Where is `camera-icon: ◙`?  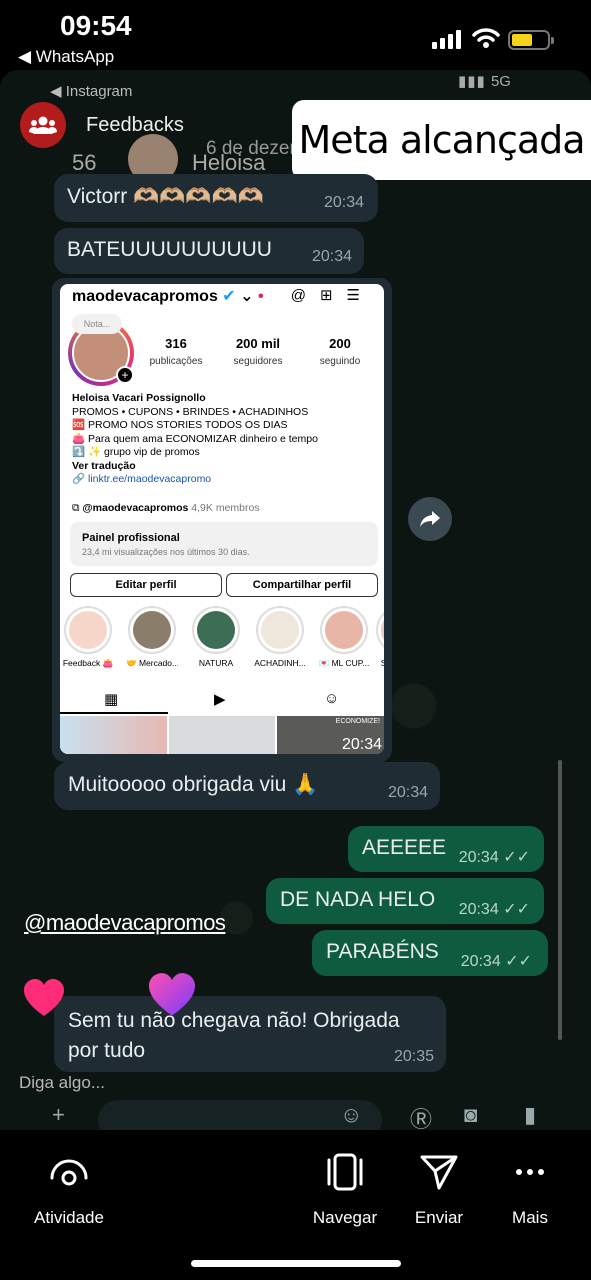 camera-icon: ◙ is located at coordinates (471, 1114).